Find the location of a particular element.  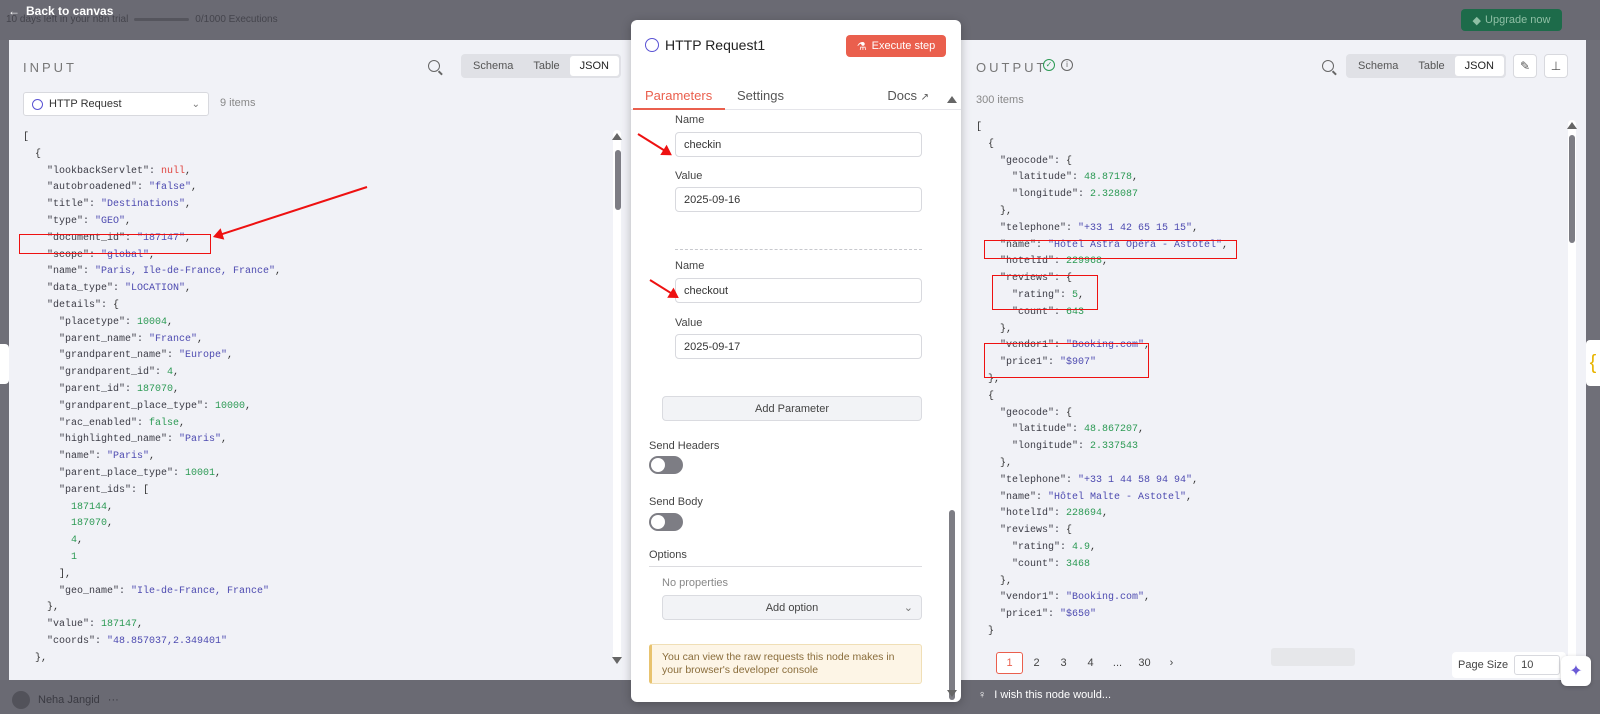

param1-name-label: Name is located at coordinates (690, 120).